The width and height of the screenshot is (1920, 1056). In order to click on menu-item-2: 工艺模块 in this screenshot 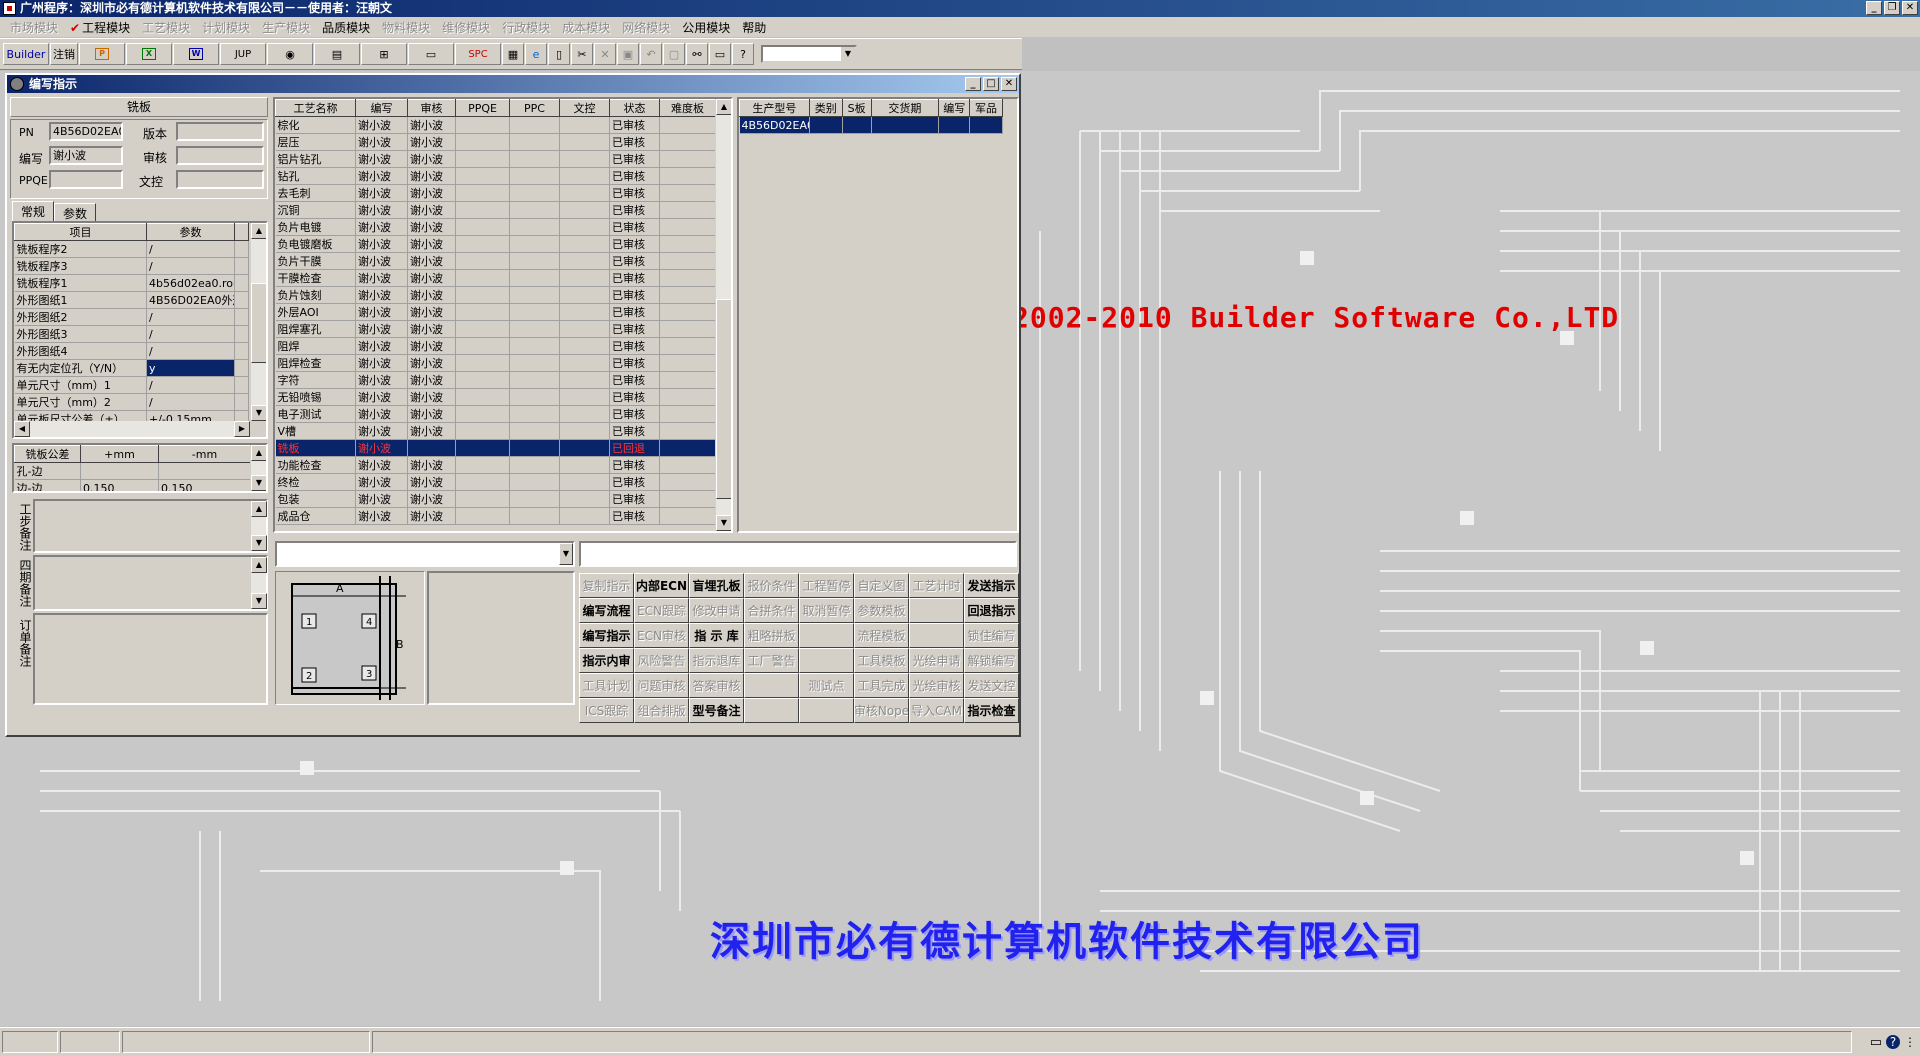, I will do `click(166, 27)`.